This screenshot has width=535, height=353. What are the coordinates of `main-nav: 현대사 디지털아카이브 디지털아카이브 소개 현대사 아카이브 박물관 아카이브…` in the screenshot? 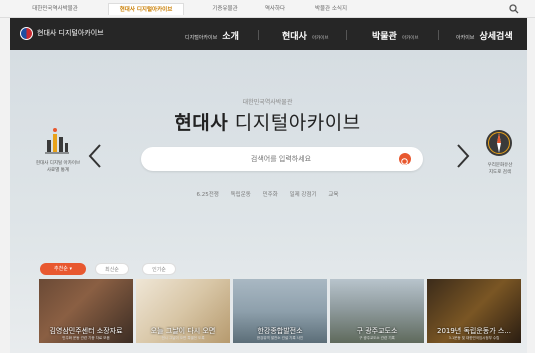 It's located at (268, 34).